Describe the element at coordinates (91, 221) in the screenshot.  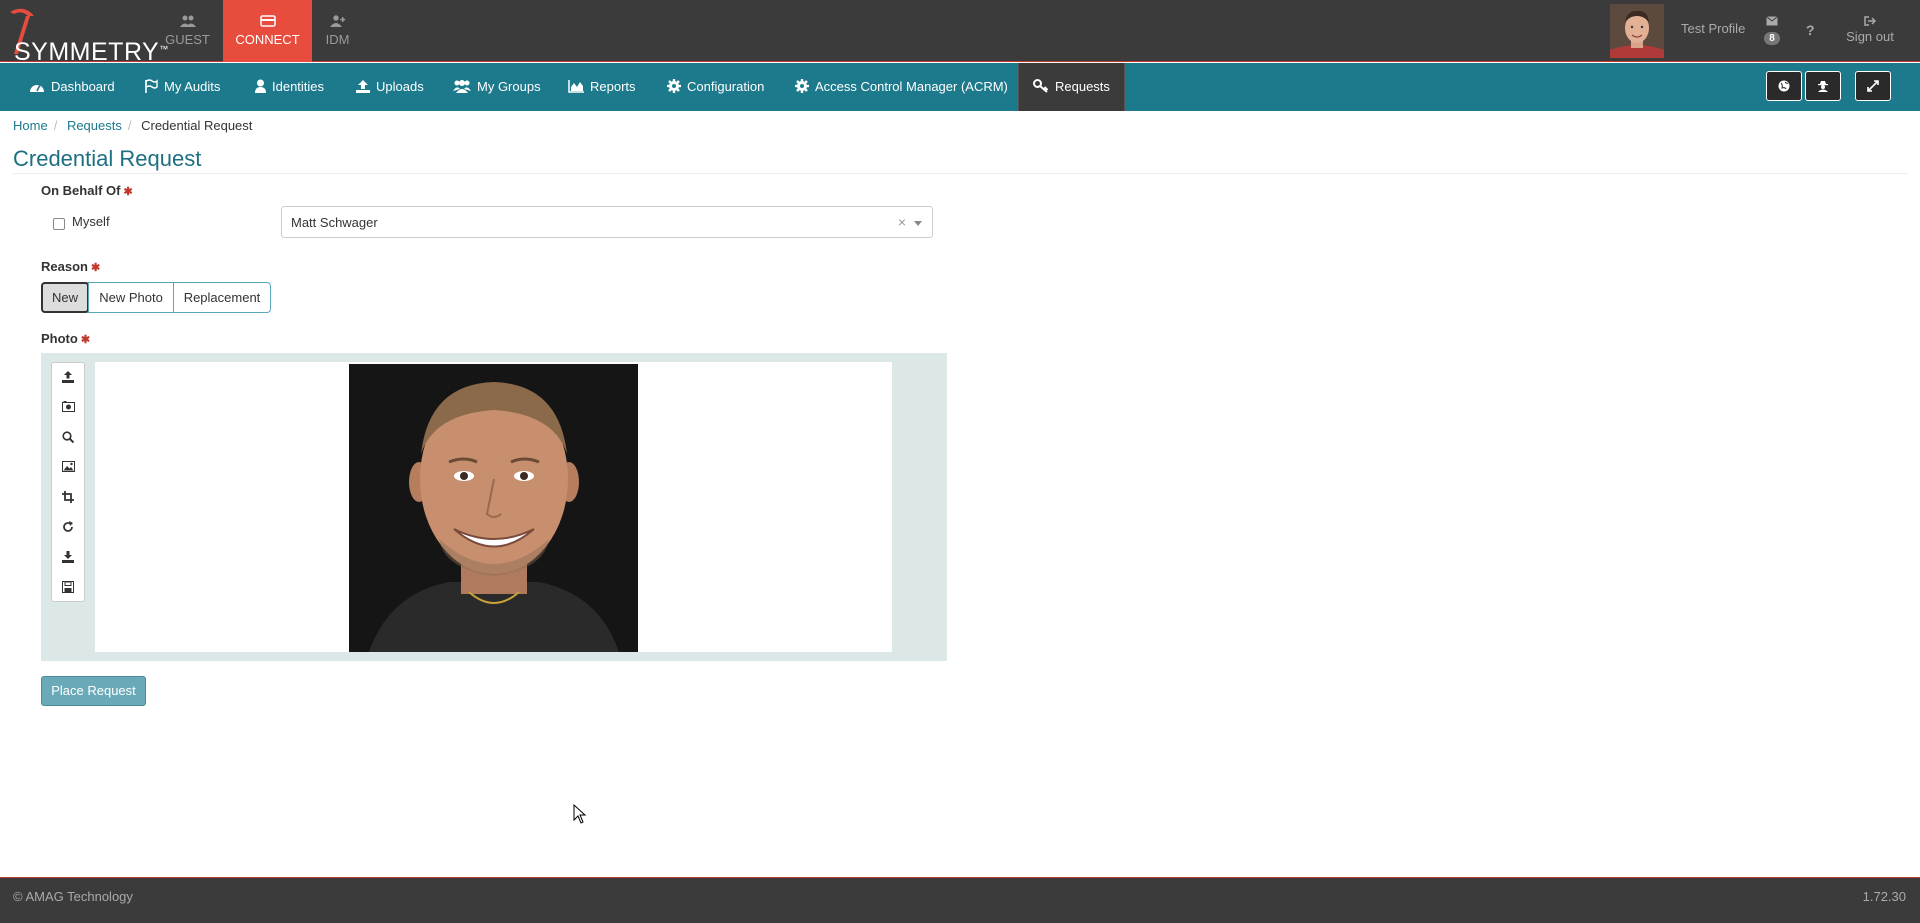
I see `myself-label: Myself` at that location.